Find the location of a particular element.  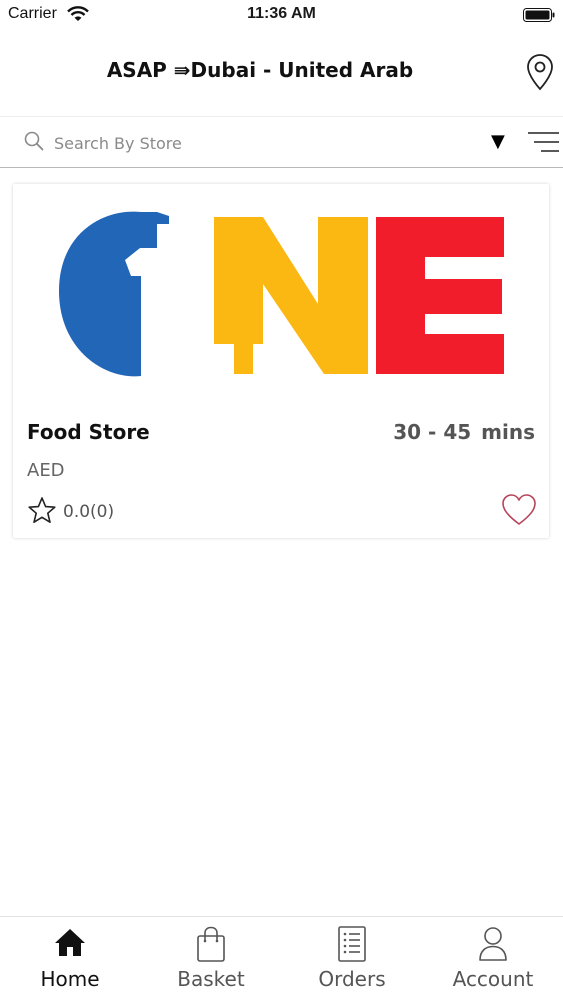

tab-basket-label: Basket is located at coordinates (211, 979).